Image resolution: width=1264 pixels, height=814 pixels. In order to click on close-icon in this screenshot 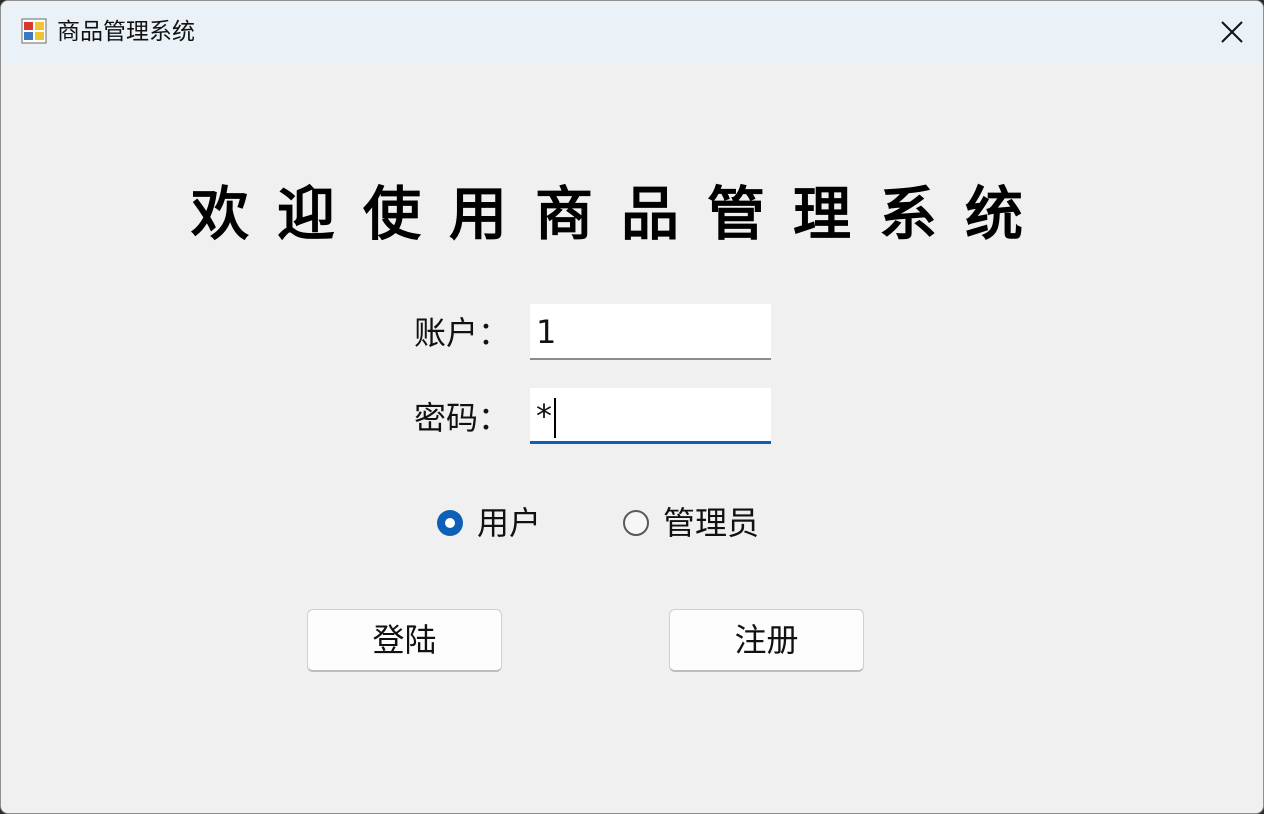, I will do `click(1232, 32)`.